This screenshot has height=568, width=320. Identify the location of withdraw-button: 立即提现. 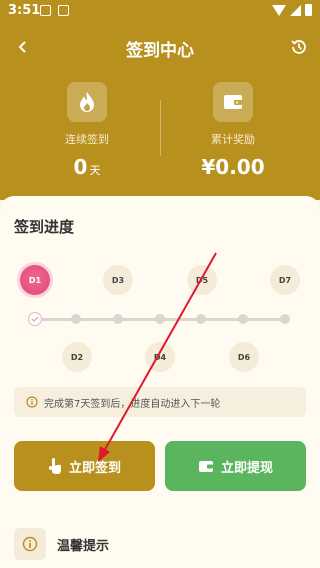
(235, 466).